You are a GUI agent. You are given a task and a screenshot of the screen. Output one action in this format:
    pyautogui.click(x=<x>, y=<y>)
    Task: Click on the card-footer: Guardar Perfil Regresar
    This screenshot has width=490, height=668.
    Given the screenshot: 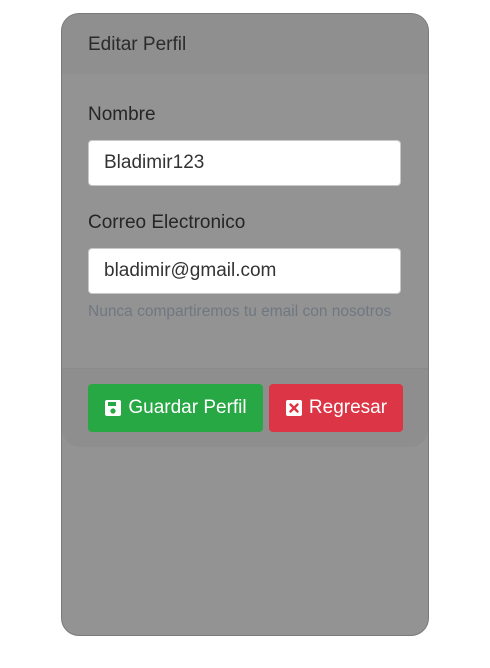 What is the action you would take?
    pyautogui.click(x=245, y=407)
    